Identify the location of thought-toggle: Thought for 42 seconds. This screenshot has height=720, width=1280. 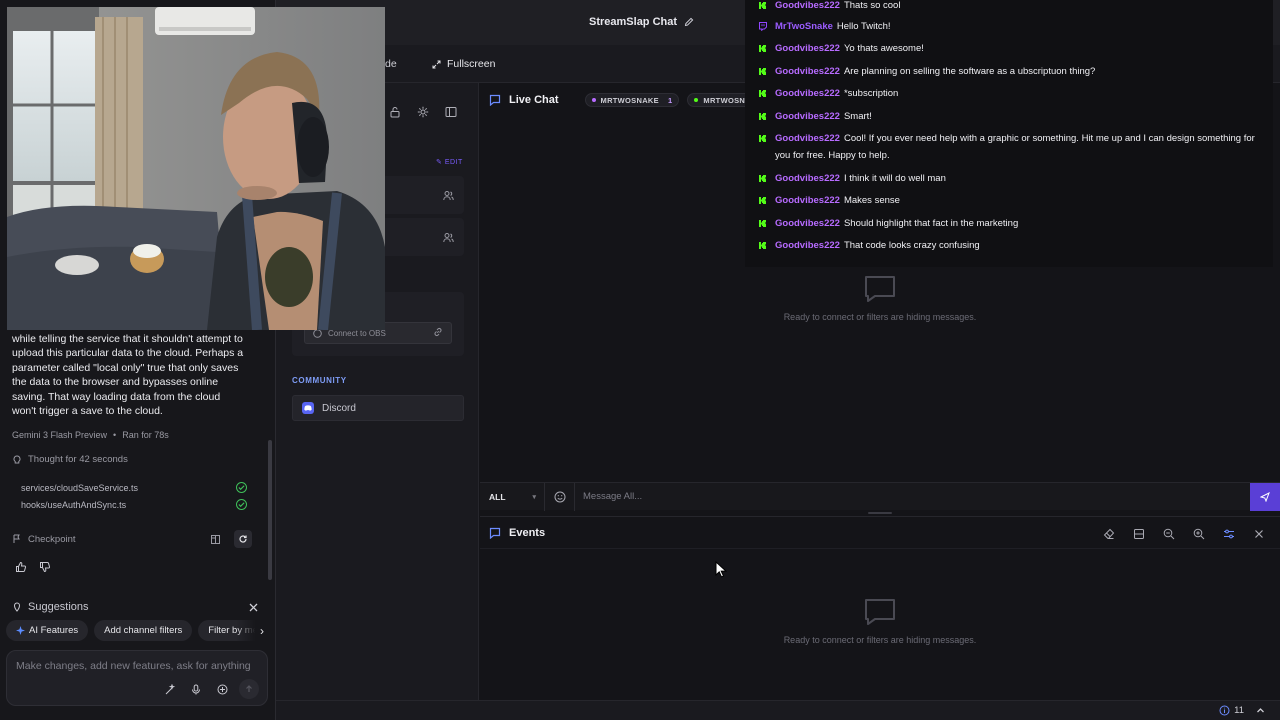
(70, 459).